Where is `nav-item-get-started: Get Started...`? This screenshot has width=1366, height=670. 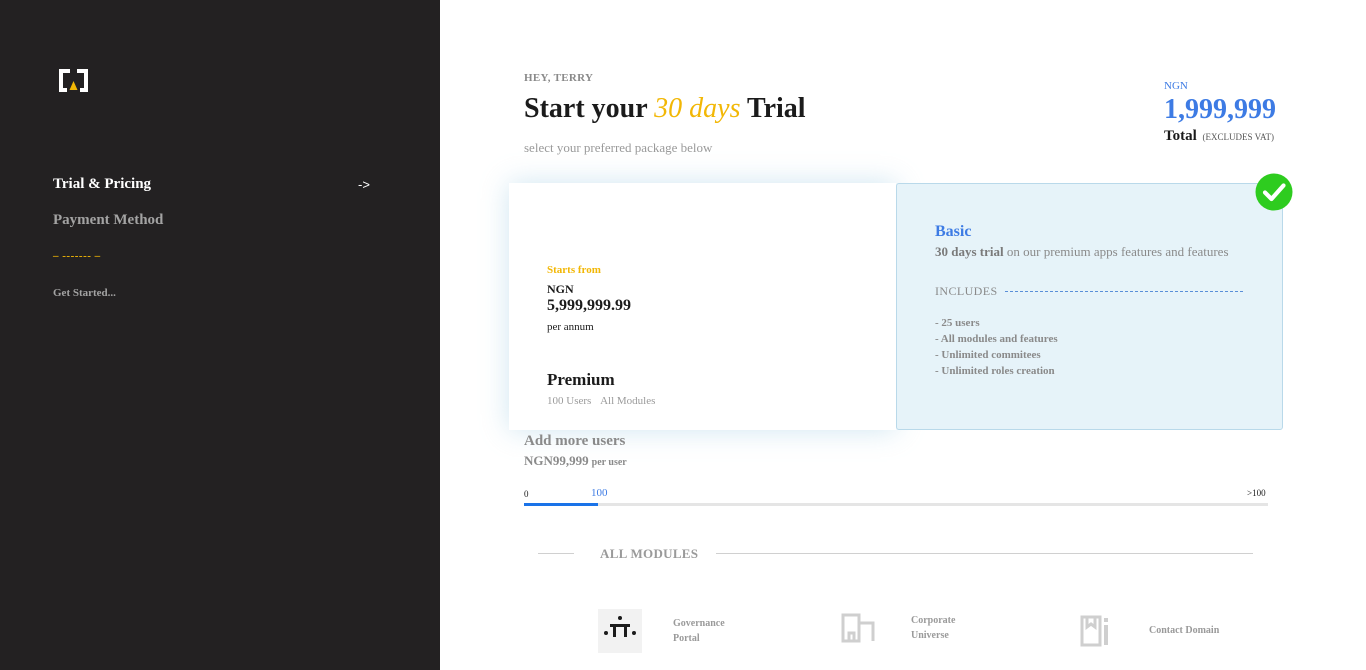
nav-item-get-started: Get Started... is located at coordinates (84, 293).